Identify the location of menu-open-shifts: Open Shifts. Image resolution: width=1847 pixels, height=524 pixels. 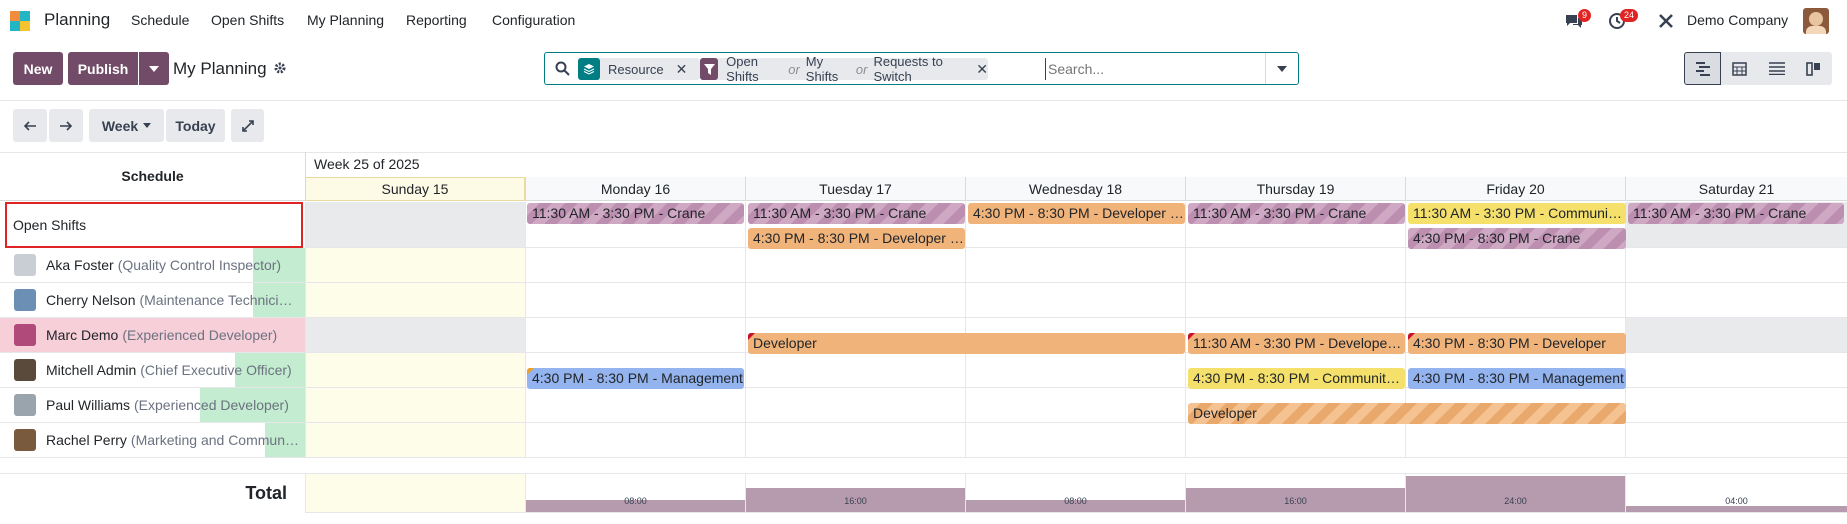
(247, 20).